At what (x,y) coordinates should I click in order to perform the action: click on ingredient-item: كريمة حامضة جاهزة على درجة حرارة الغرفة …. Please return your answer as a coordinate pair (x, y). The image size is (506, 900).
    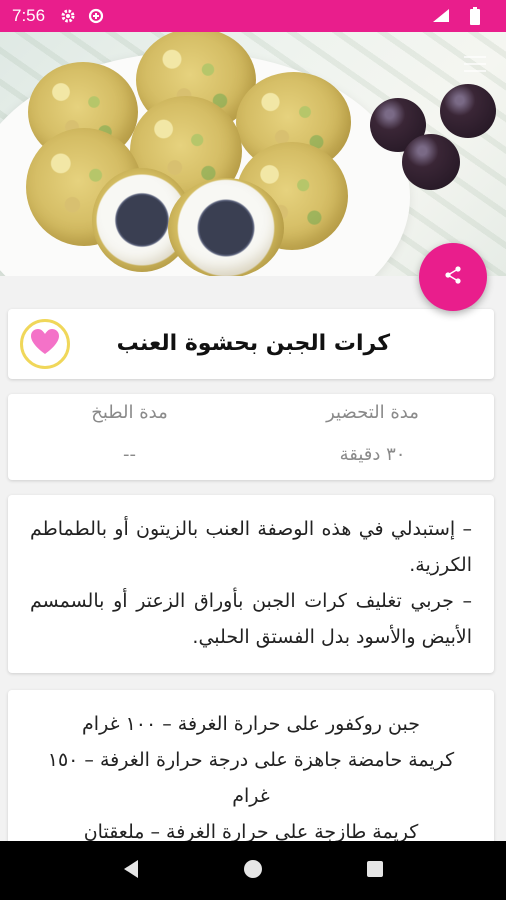
    Looking at the image, I should click on (251, 778).